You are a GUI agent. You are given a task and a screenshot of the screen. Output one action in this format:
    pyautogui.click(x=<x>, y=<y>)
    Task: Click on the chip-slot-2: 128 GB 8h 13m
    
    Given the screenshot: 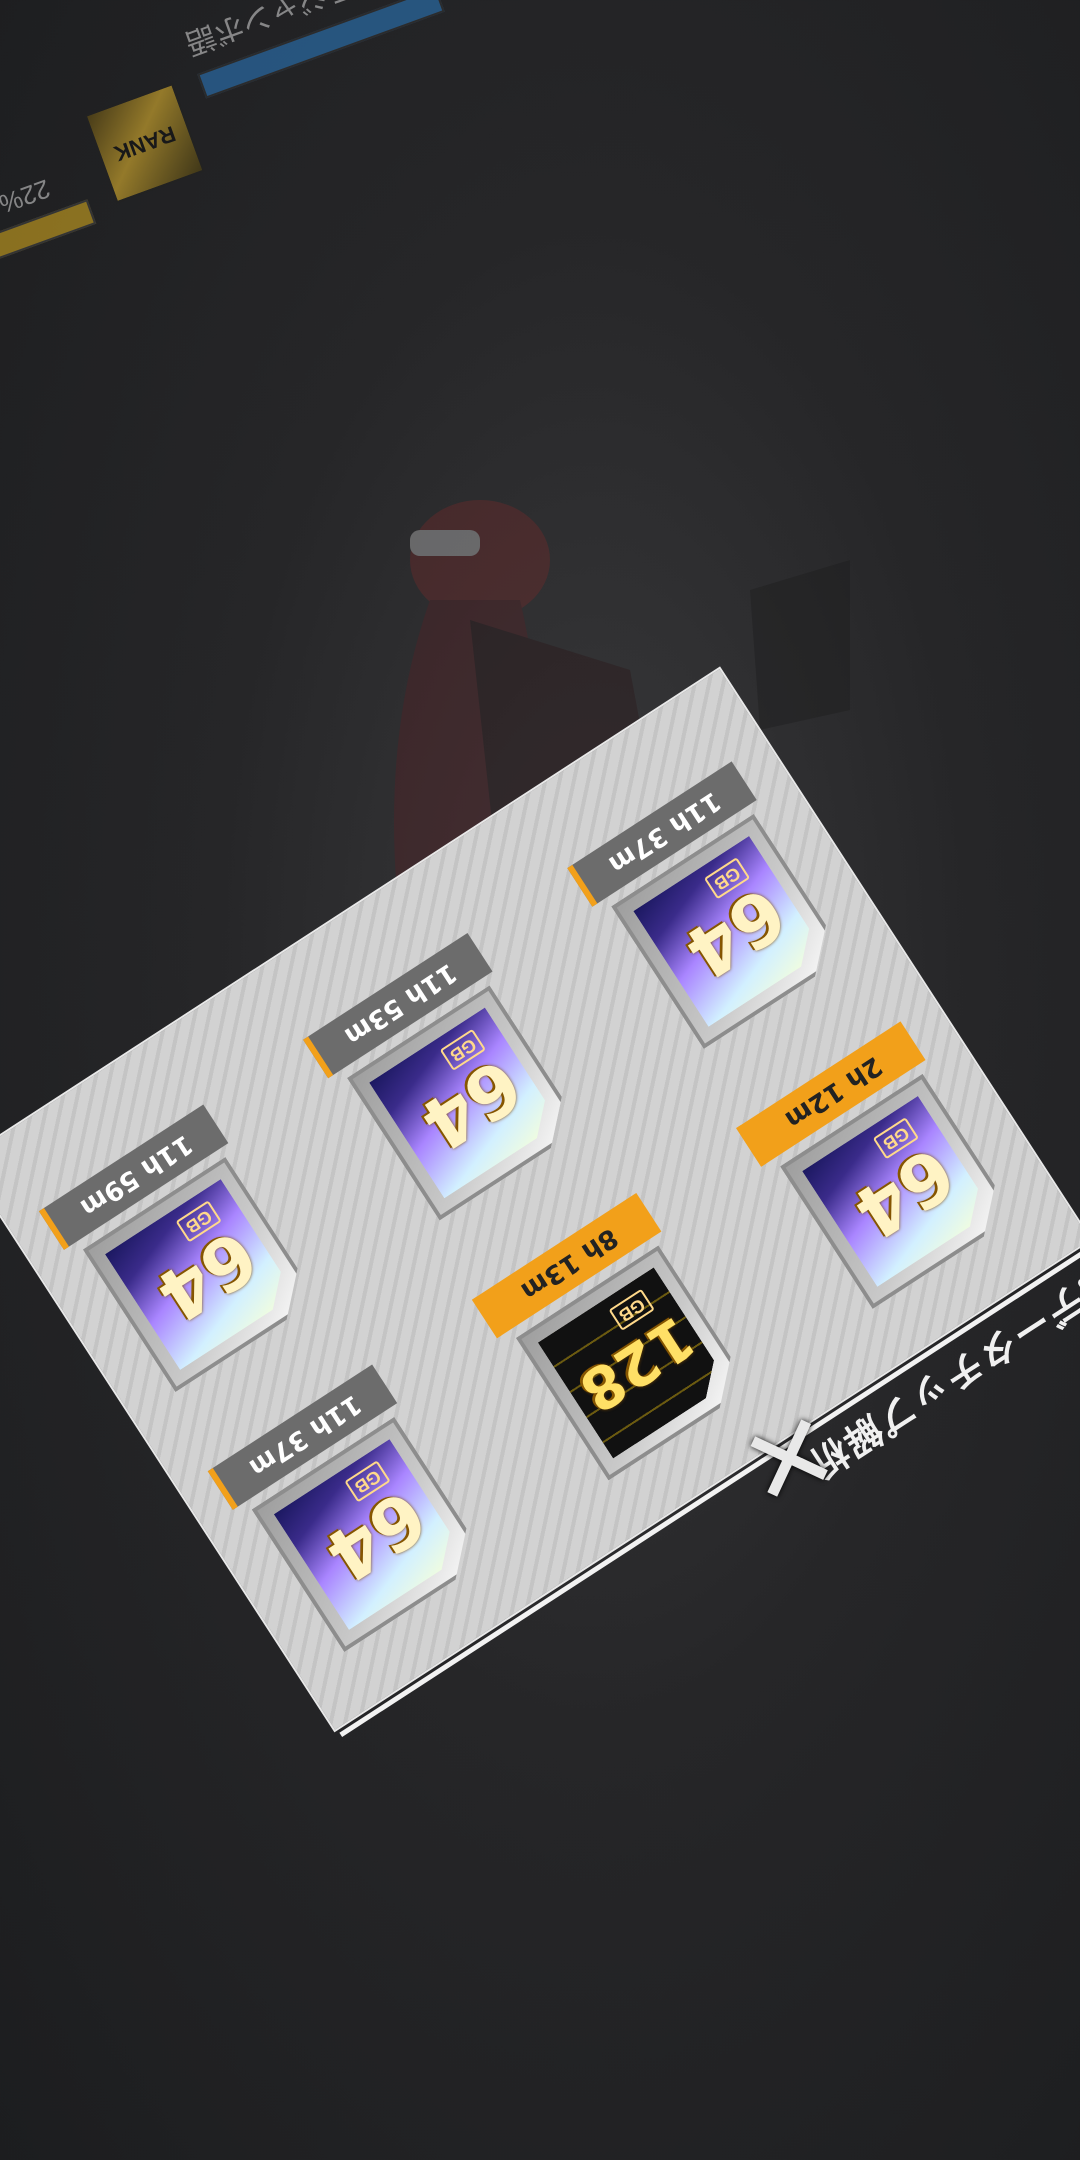 What is the action you would take?
    pyautogui.click(x=612, y=1329)
    